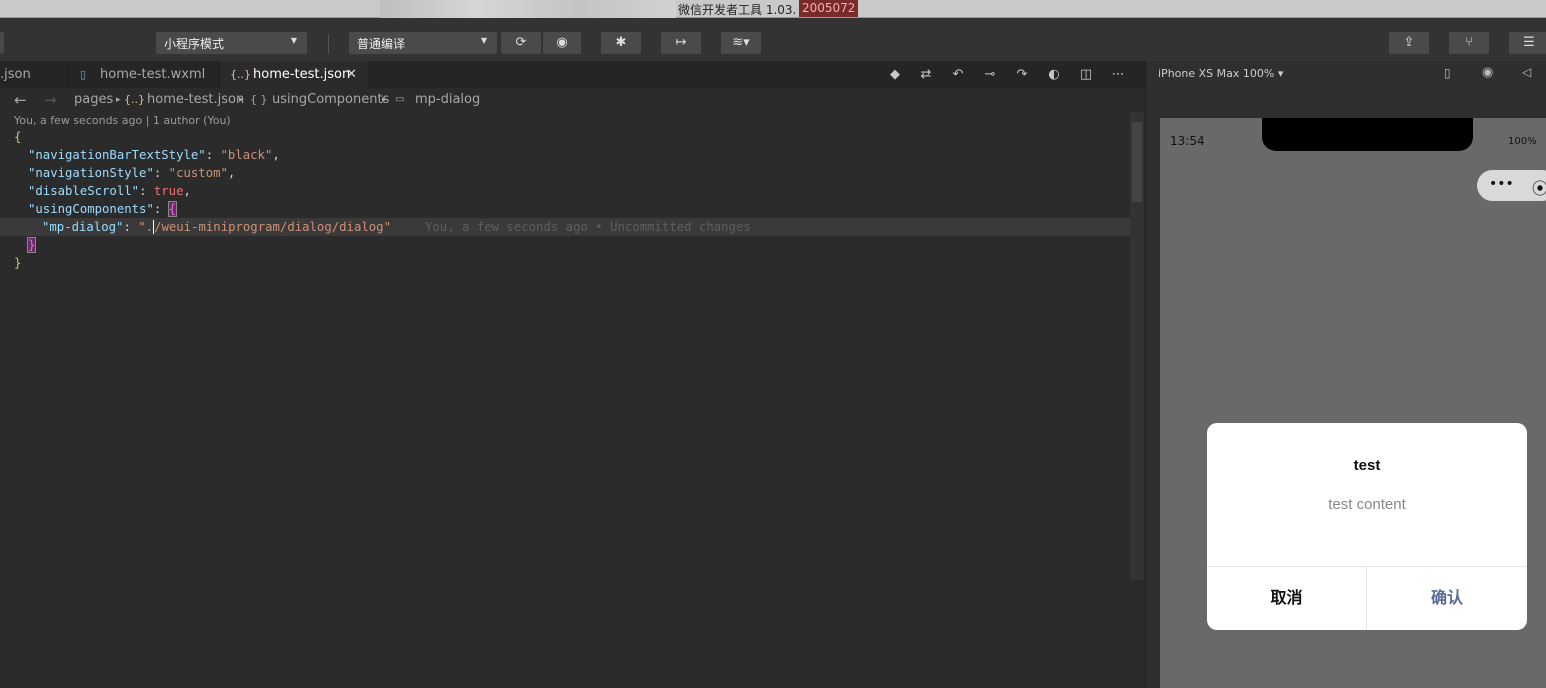  Describe the element at coordinates (272, 227) in the screenshot. I see `json-value: /weui-miniprogram/dialog/dialog"` at that location.